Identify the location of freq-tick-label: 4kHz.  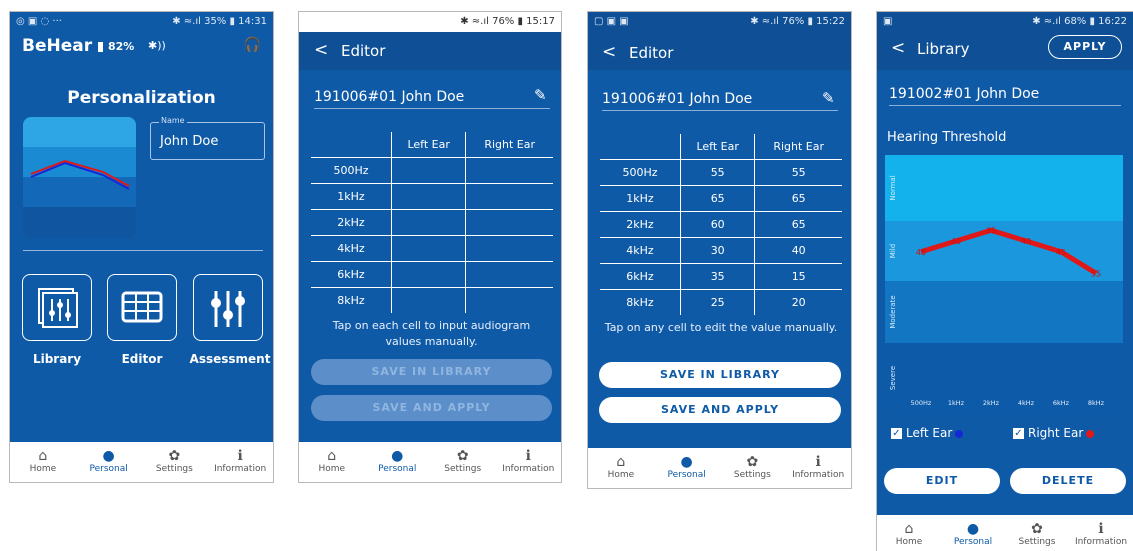
(1026, 403).